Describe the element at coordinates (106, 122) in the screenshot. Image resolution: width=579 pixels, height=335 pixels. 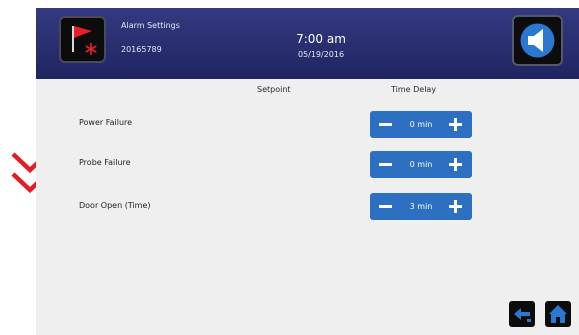
I see `power-failure-label: Power Failure` at that location.